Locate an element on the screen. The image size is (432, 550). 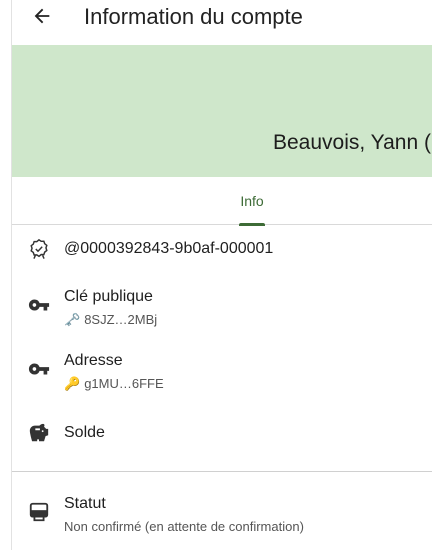
balance-row: Solde is located at coordinates (222, 433).